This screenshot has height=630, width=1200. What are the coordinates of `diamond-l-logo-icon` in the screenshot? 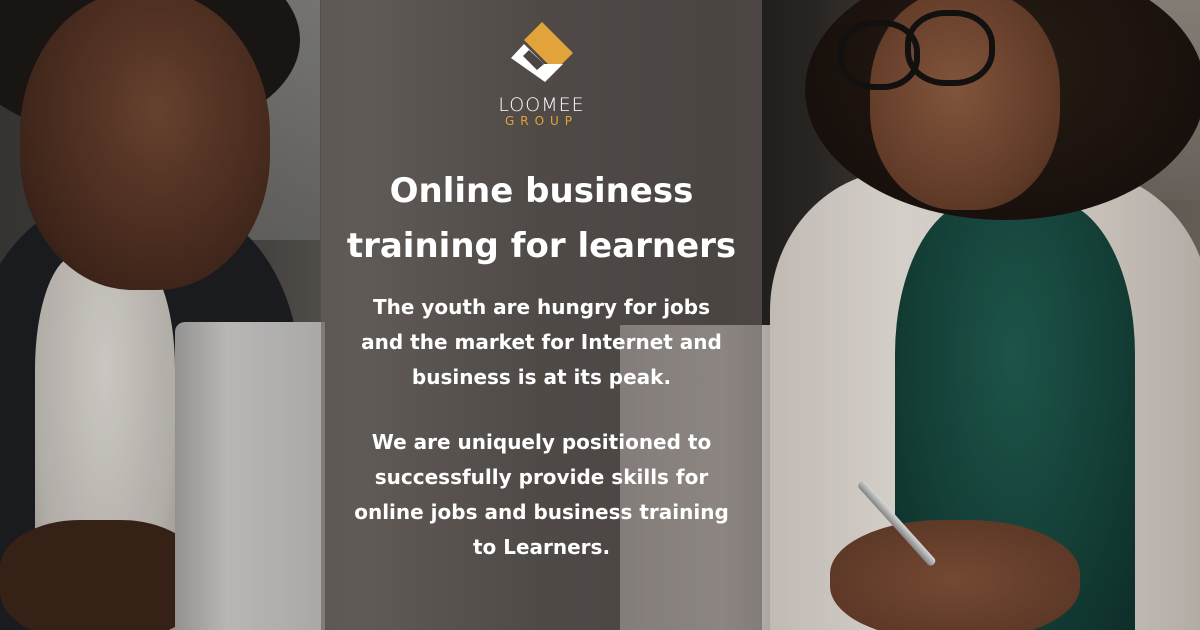 It's located at (541, 52).